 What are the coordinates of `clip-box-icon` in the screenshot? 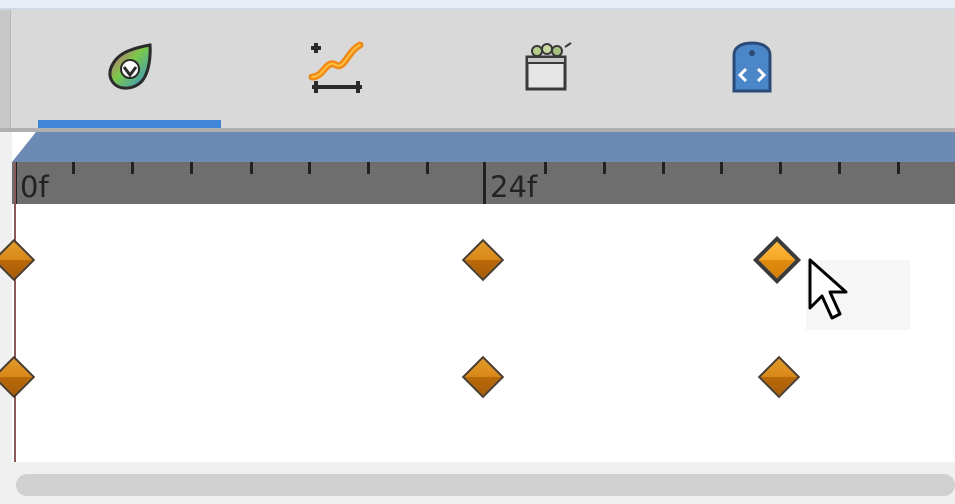 It's located at (548, 66).